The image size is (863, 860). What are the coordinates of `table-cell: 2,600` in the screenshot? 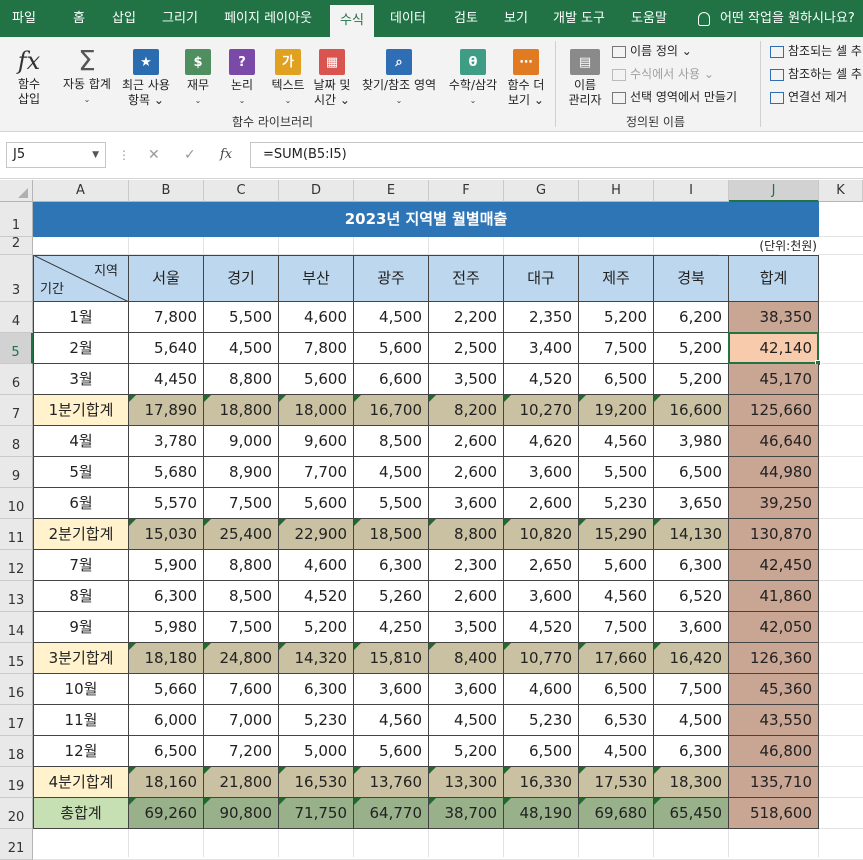 It's located at (466, 596).